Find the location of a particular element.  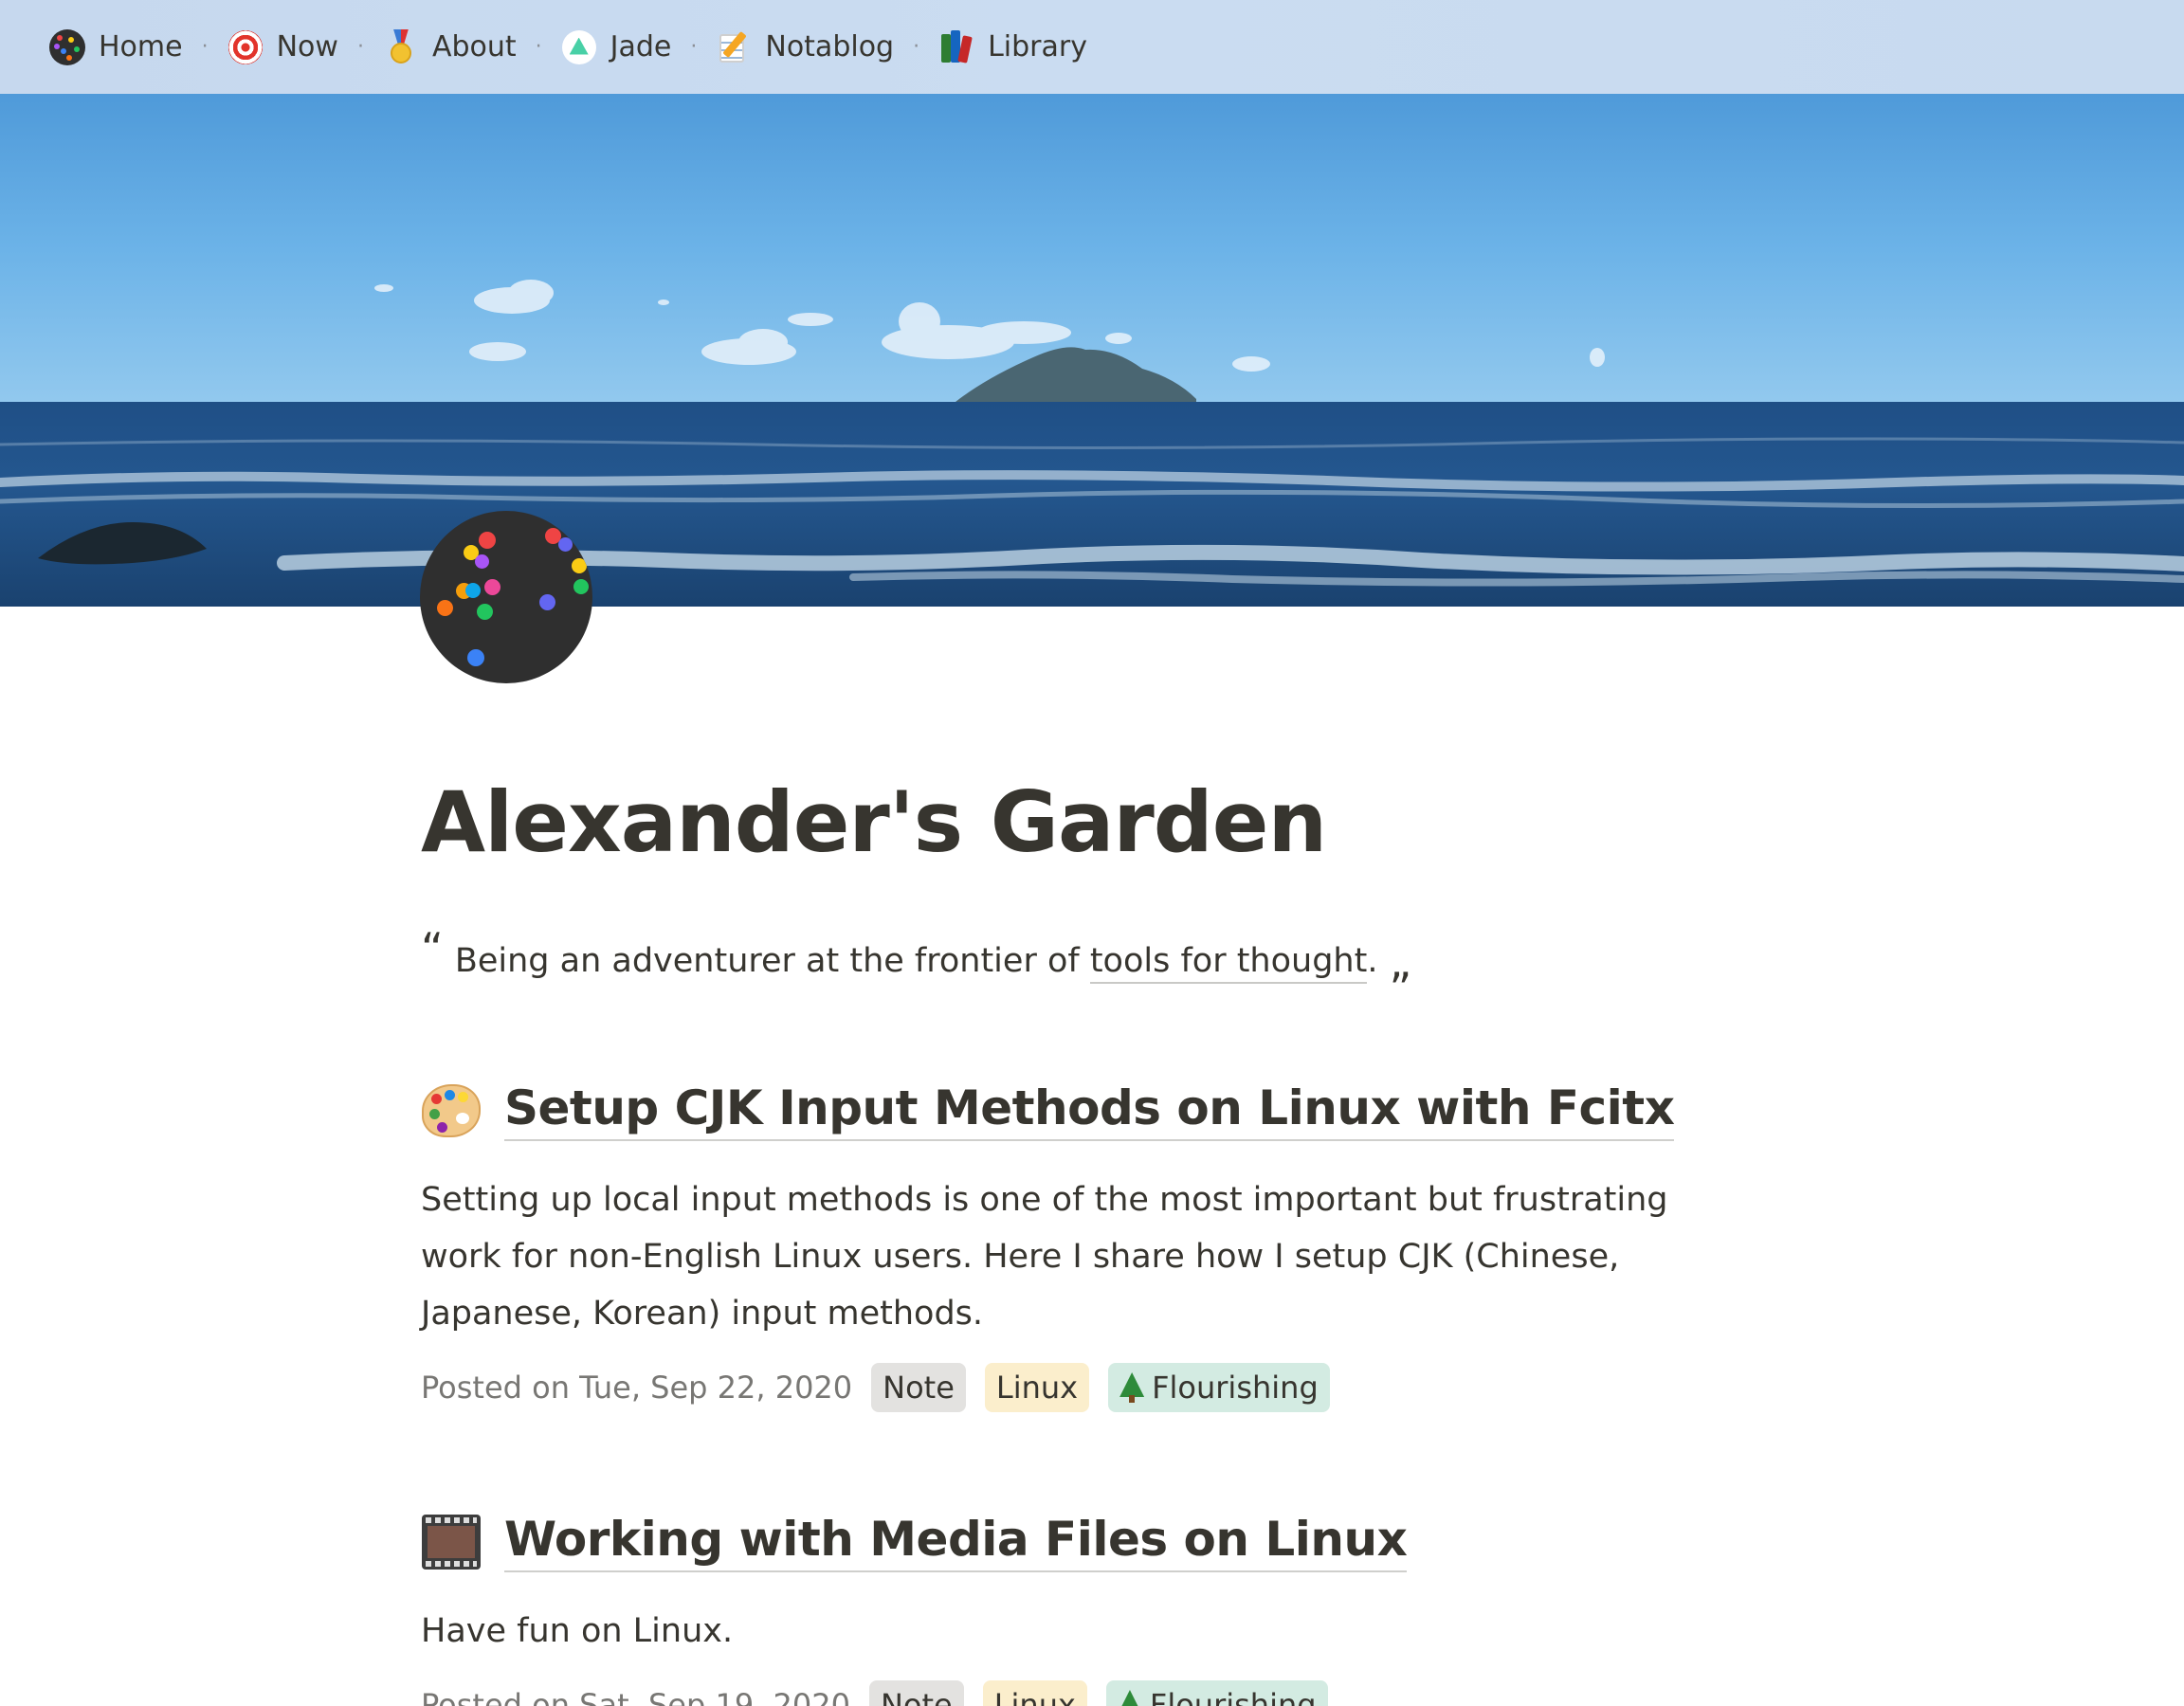

nav-label-jade: Jade is located at coordinates (641, 47).